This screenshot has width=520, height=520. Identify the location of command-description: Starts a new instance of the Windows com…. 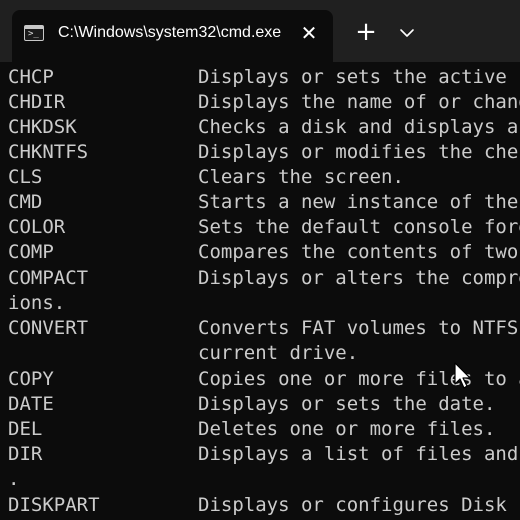
(358, 202).